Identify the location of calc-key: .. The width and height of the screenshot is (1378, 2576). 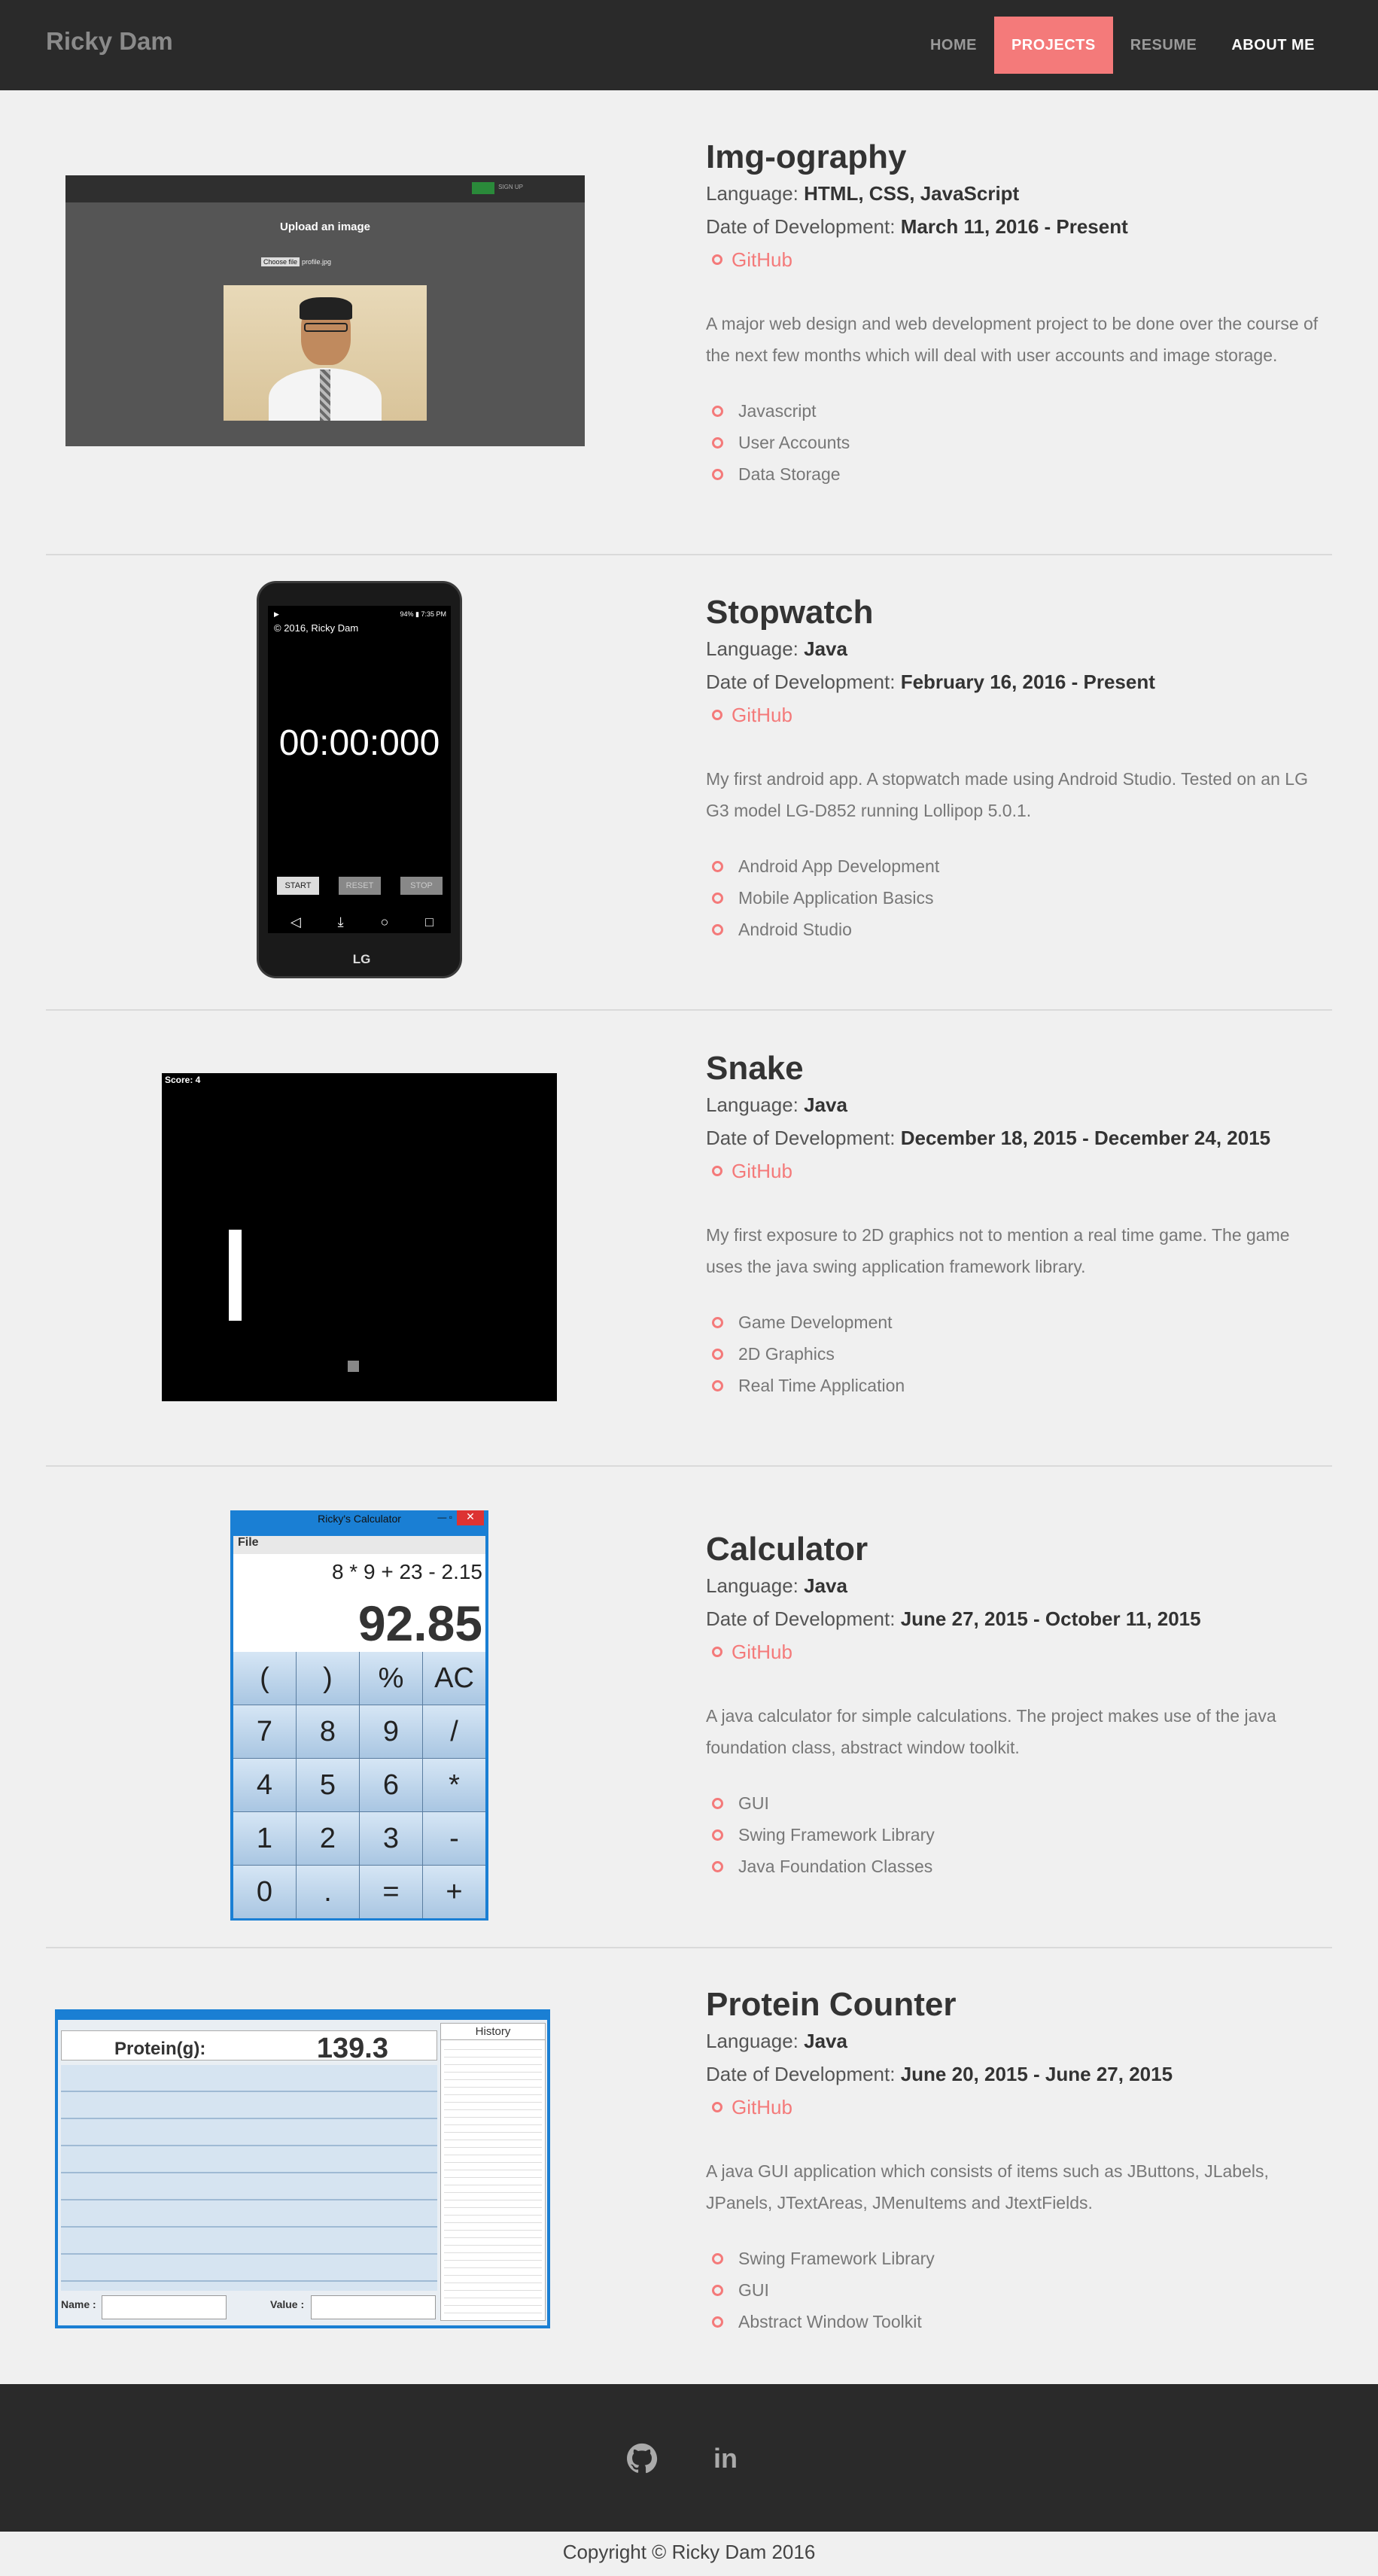
(328, 1892).